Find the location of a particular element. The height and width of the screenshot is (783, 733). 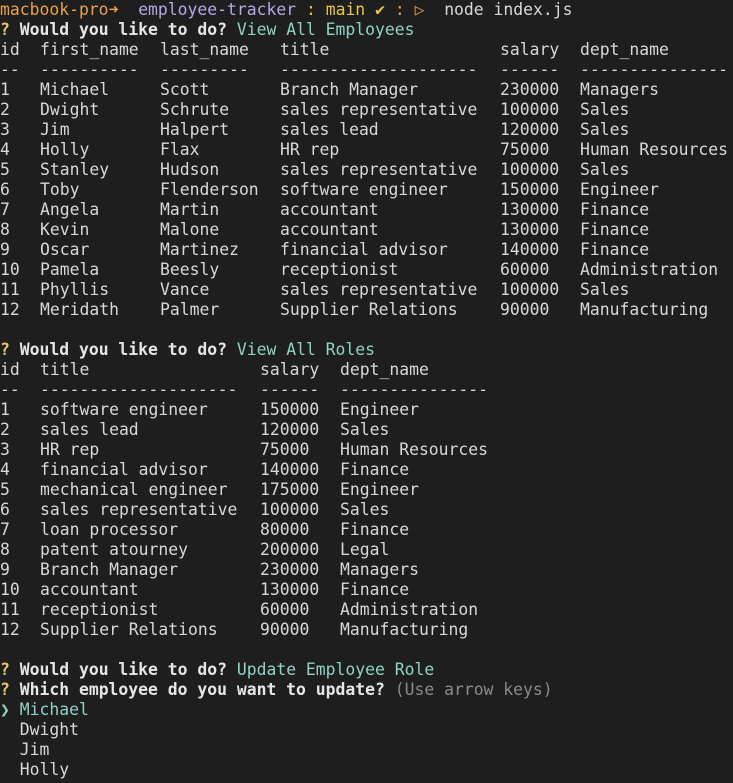

table-cell: Jim is located at coordinates (55, 129).